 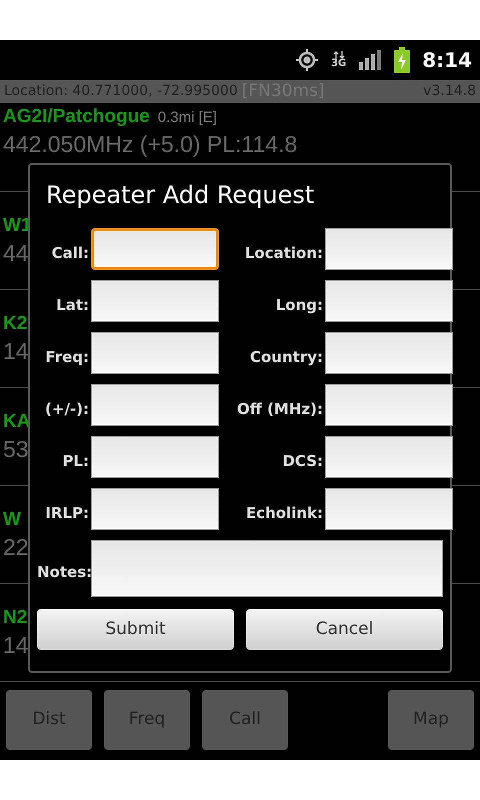 What do you see at coordinates (72, 305) in the screenshot?
I see `field-label: Lat:` at bounding box center [72, 305].